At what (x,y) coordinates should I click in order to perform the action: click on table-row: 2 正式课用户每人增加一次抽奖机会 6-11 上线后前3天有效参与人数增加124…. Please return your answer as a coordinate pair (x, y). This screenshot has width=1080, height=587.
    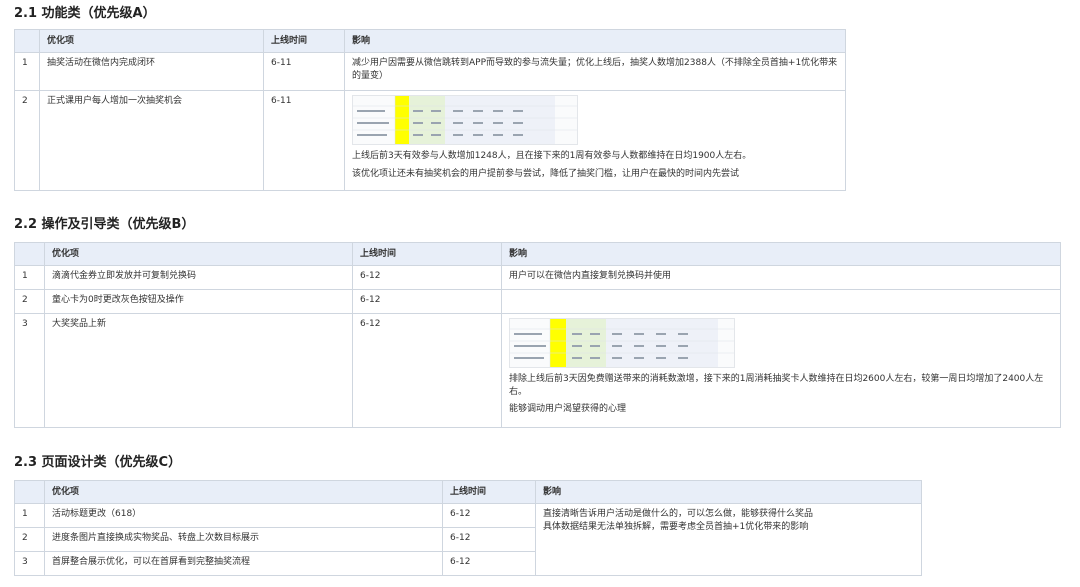
    Looking at the image, I should click on (430, 140).